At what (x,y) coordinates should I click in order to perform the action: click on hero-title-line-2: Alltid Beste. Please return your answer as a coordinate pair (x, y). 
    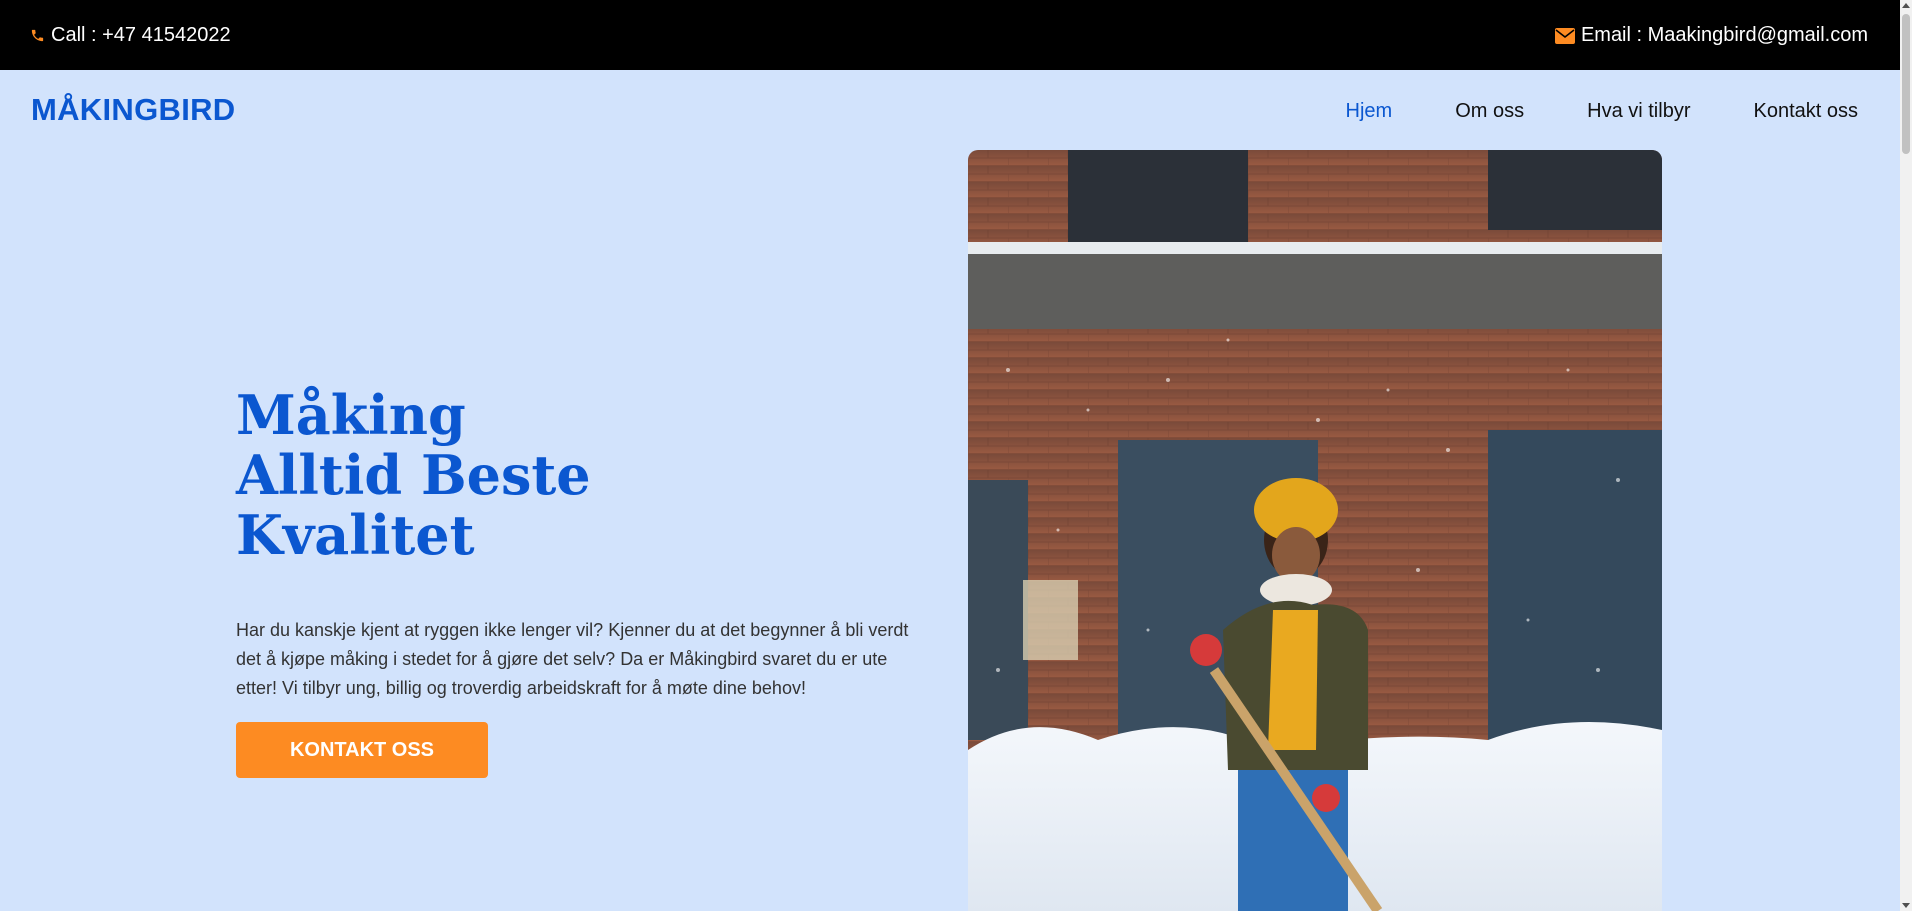
    Looking at the image, I should click on (413, 475).